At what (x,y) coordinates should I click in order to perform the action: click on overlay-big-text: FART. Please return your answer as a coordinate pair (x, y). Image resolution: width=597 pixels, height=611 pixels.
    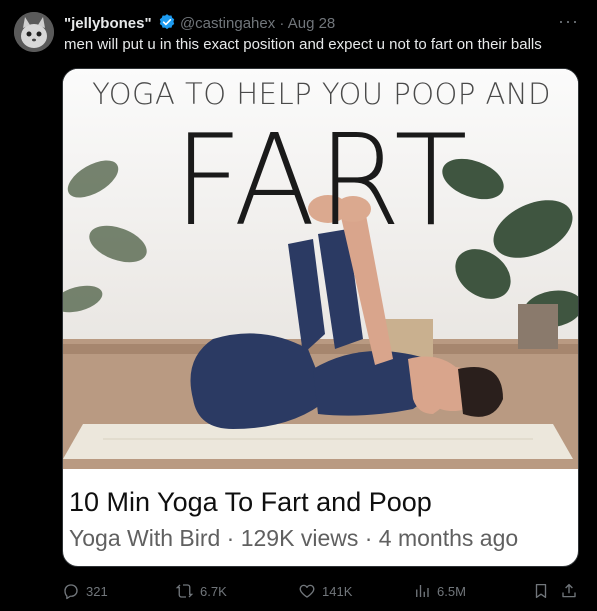
    Looking at the image, I should click on (321, 181).